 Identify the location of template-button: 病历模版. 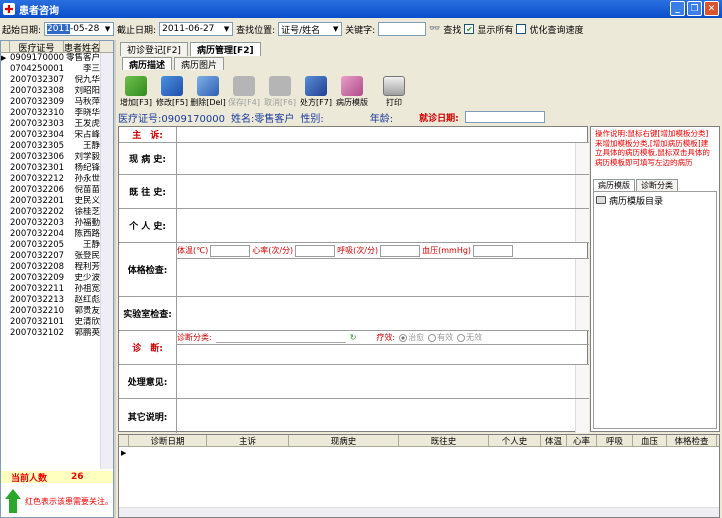
(352, 92).